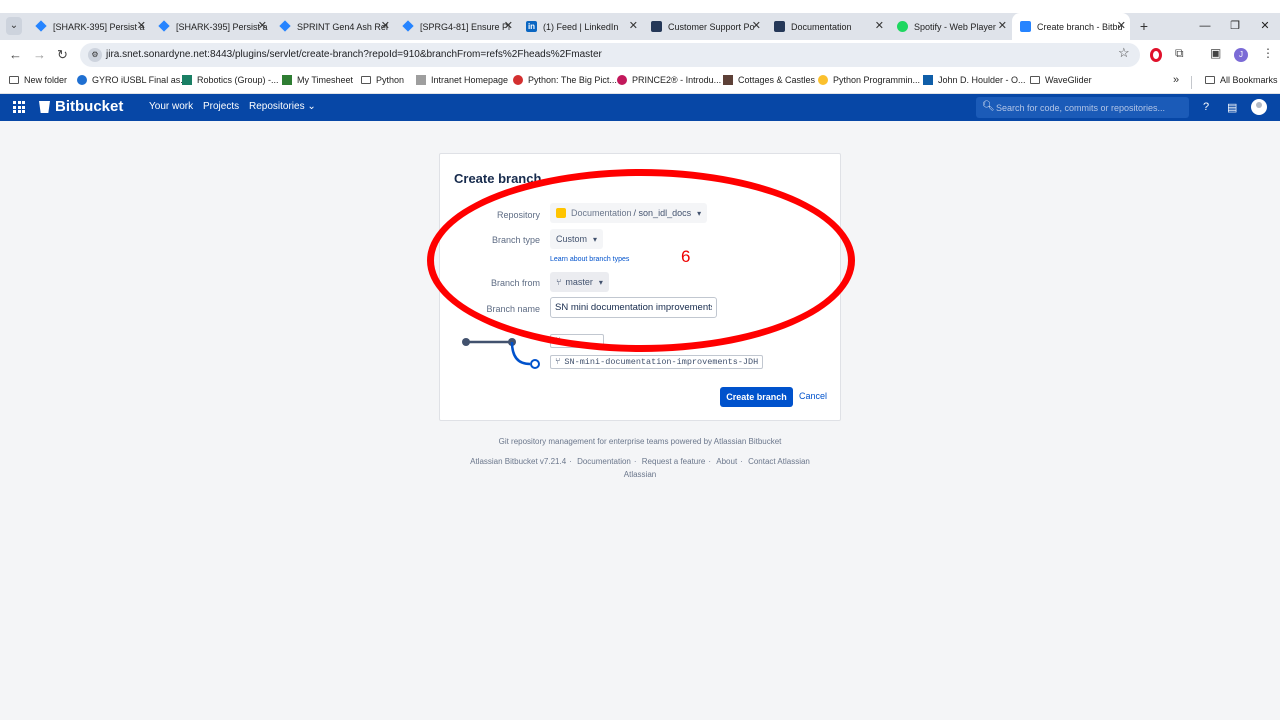  Describe the element at coordinates (1205, 26) in the screenshot. I see `minimize-icon: —` at that location.